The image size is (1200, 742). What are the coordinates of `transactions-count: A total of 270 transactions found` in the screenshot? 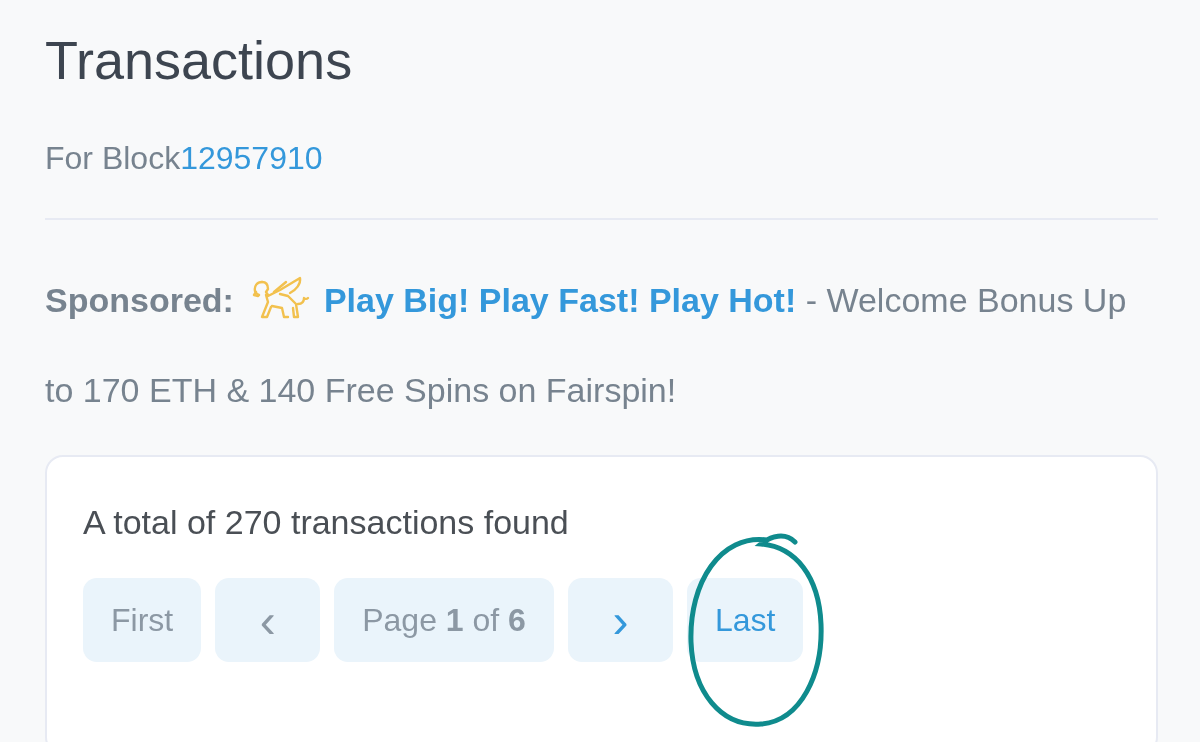 It's located at (326, 522).